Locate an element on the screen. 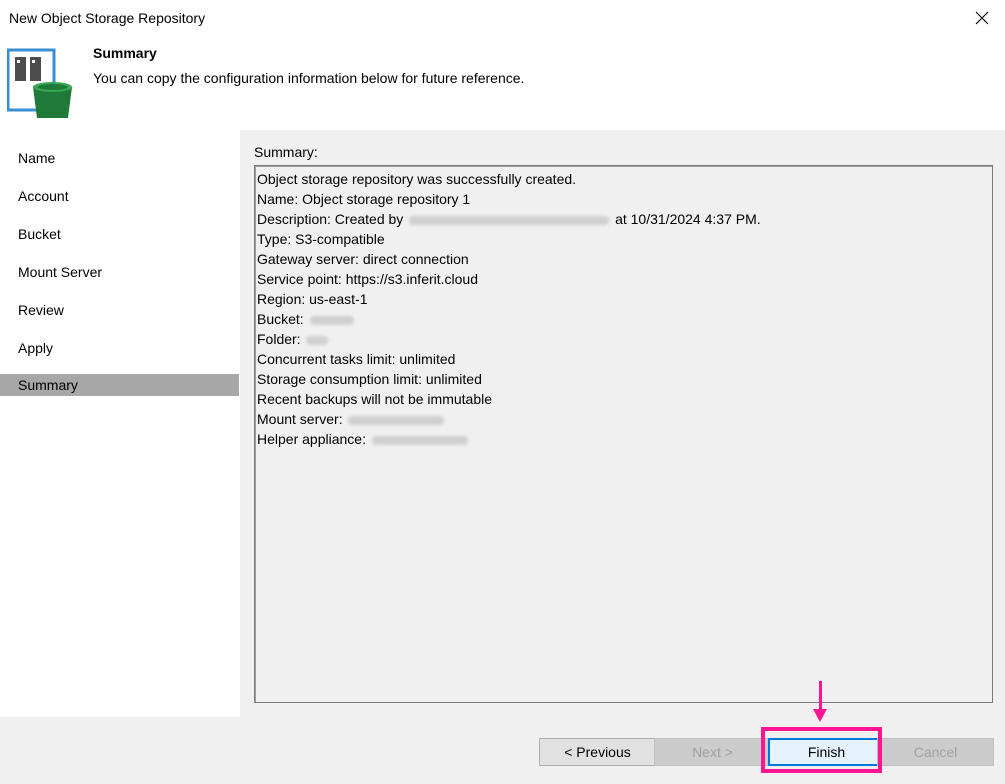 This screenshot has width=1005, height=784. summary-line-gateway: Gateway server: direct connection is located at coordinates (363, 259).